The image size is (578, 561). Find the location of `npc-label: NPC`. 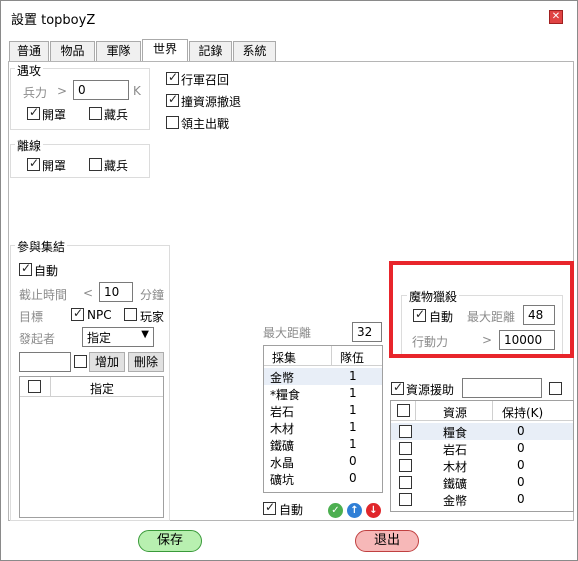

npc-label: NPC is located at coordinates (99, 315).